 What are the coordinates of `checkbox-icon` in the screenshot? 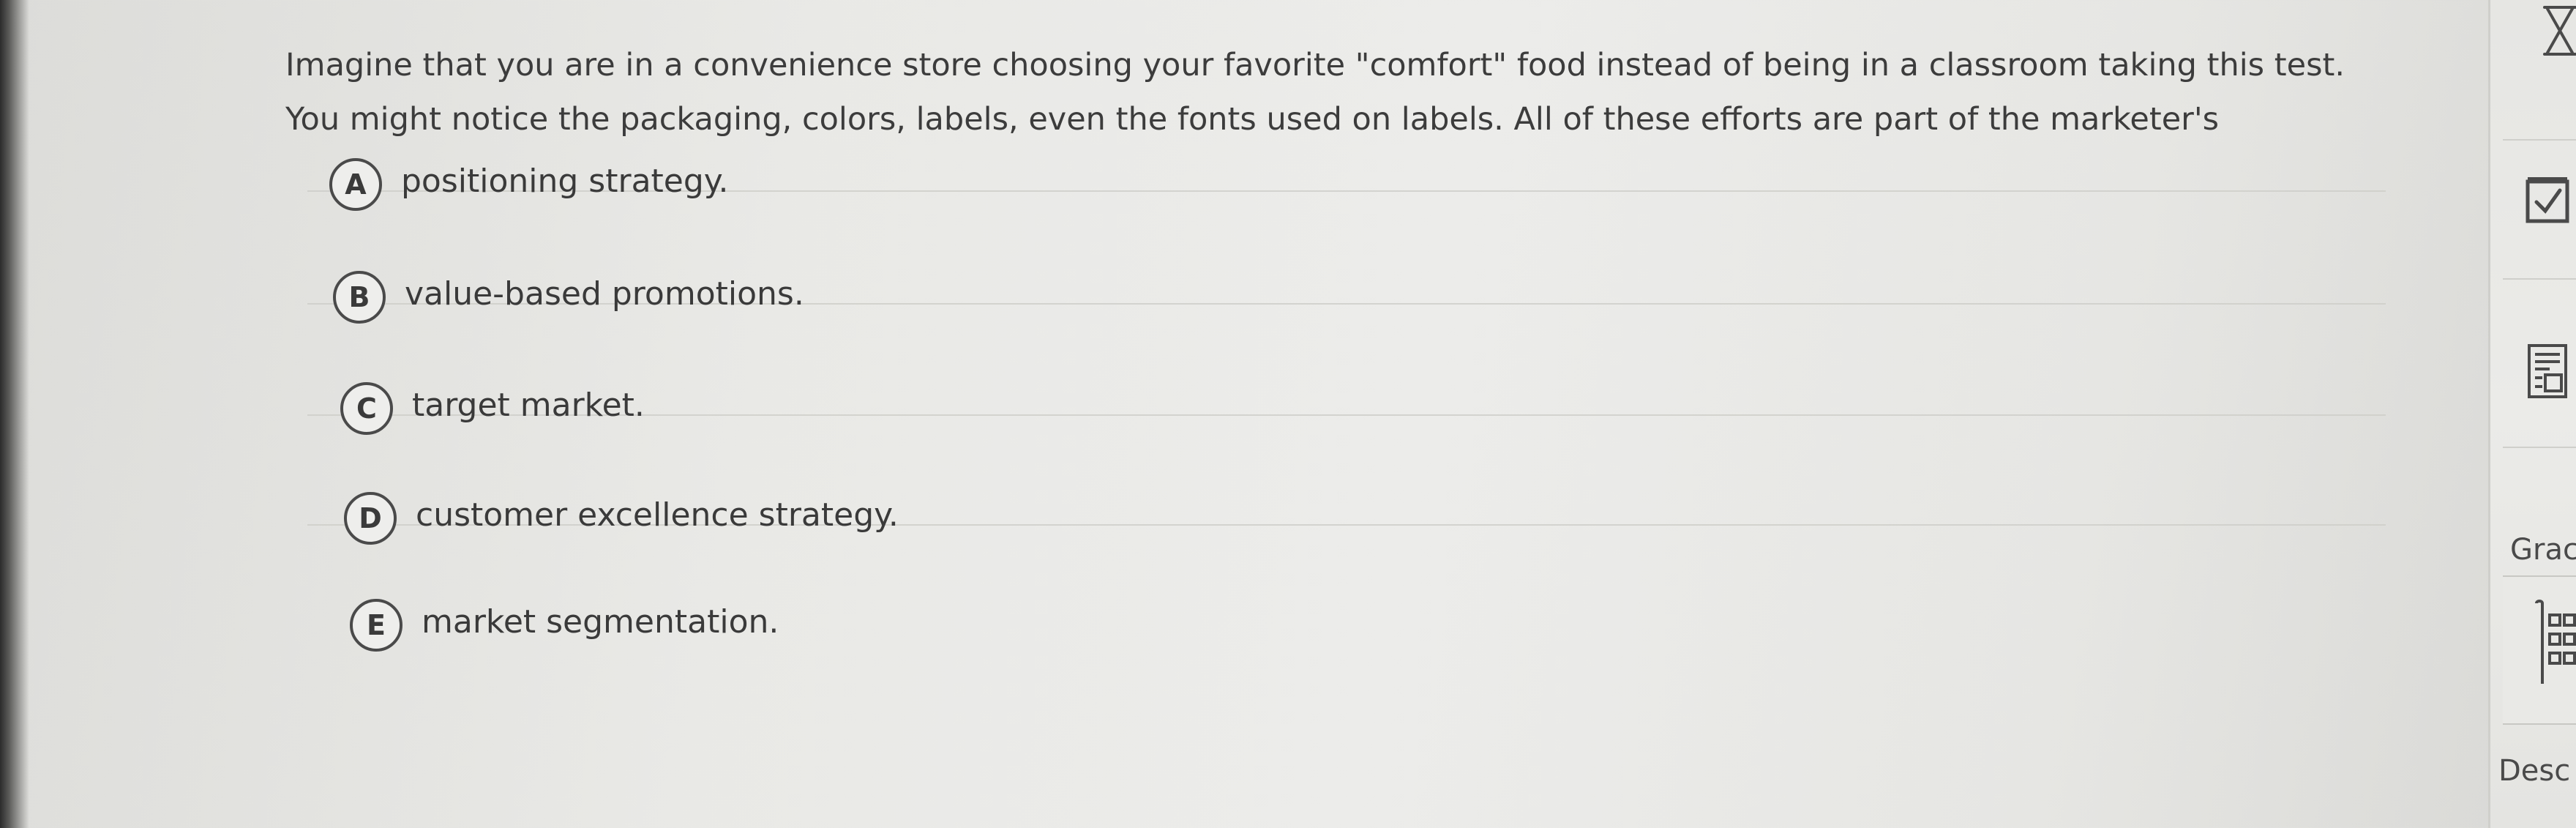 It's located at (2547, 199).